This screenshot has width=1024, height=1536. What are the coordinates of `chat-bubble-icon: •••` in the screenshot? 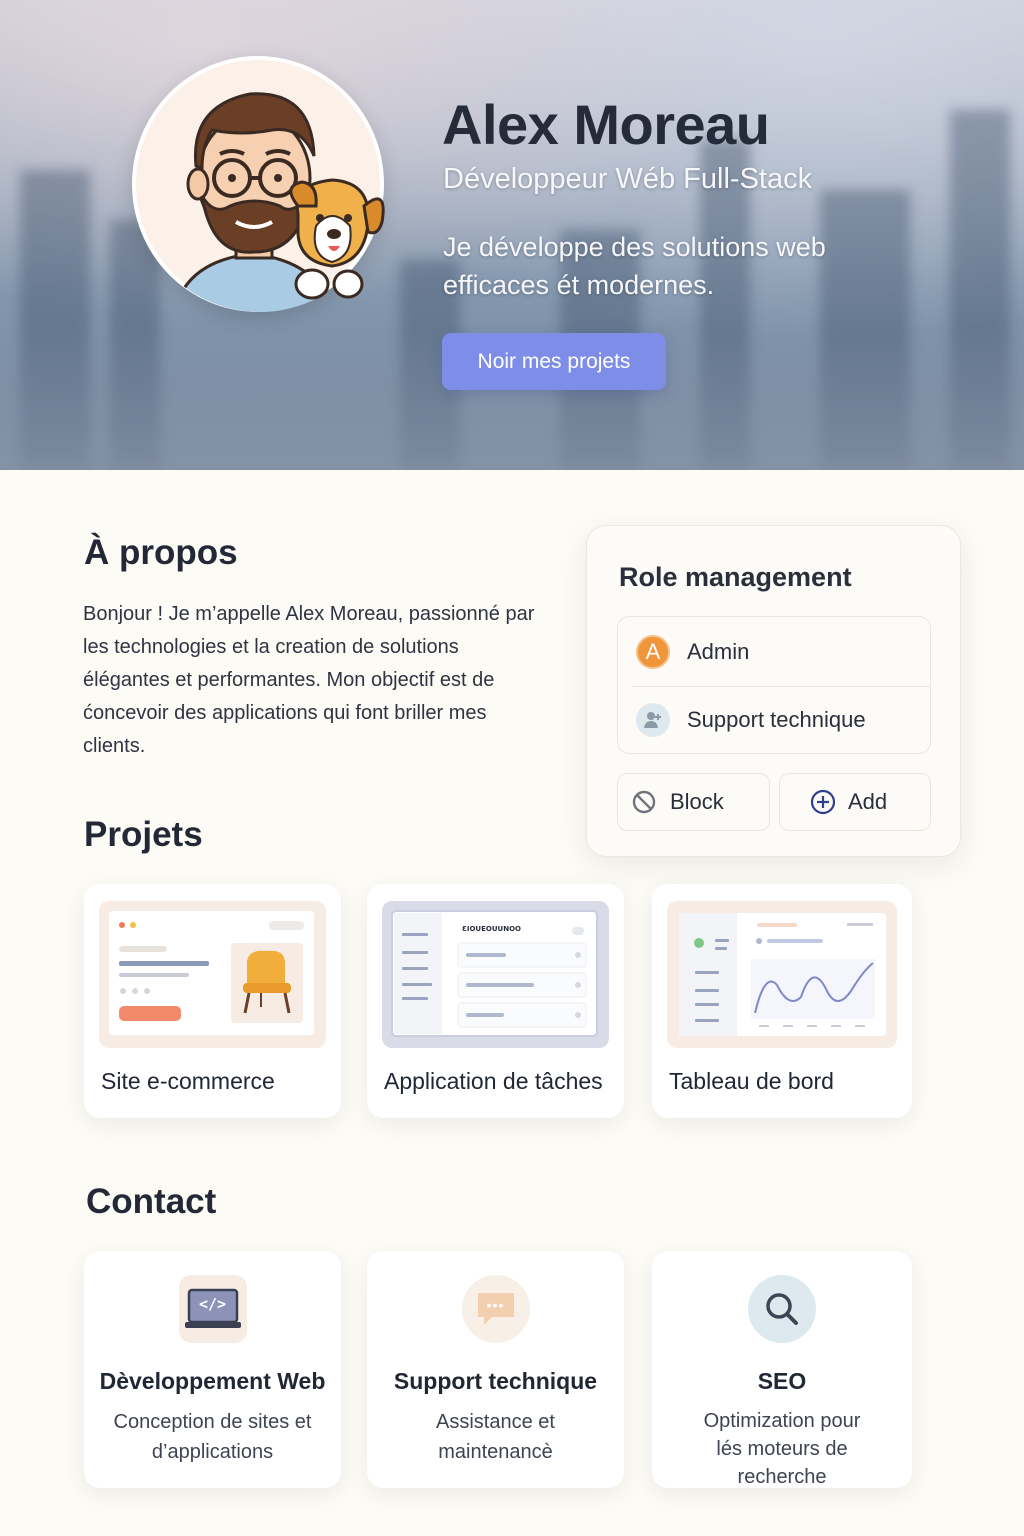 It's located at (495, 1309).